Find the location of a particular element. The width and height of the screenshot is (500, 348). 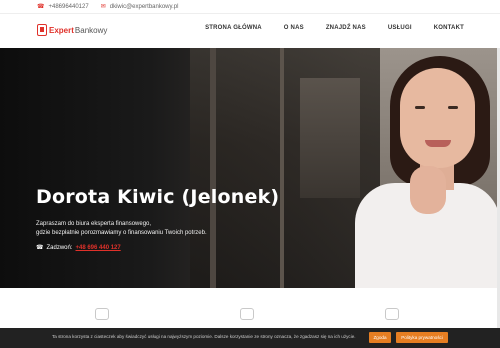

topbar-email: ✉ dkiwic@expertbankowy.pl is located at coordinates (139, 7).